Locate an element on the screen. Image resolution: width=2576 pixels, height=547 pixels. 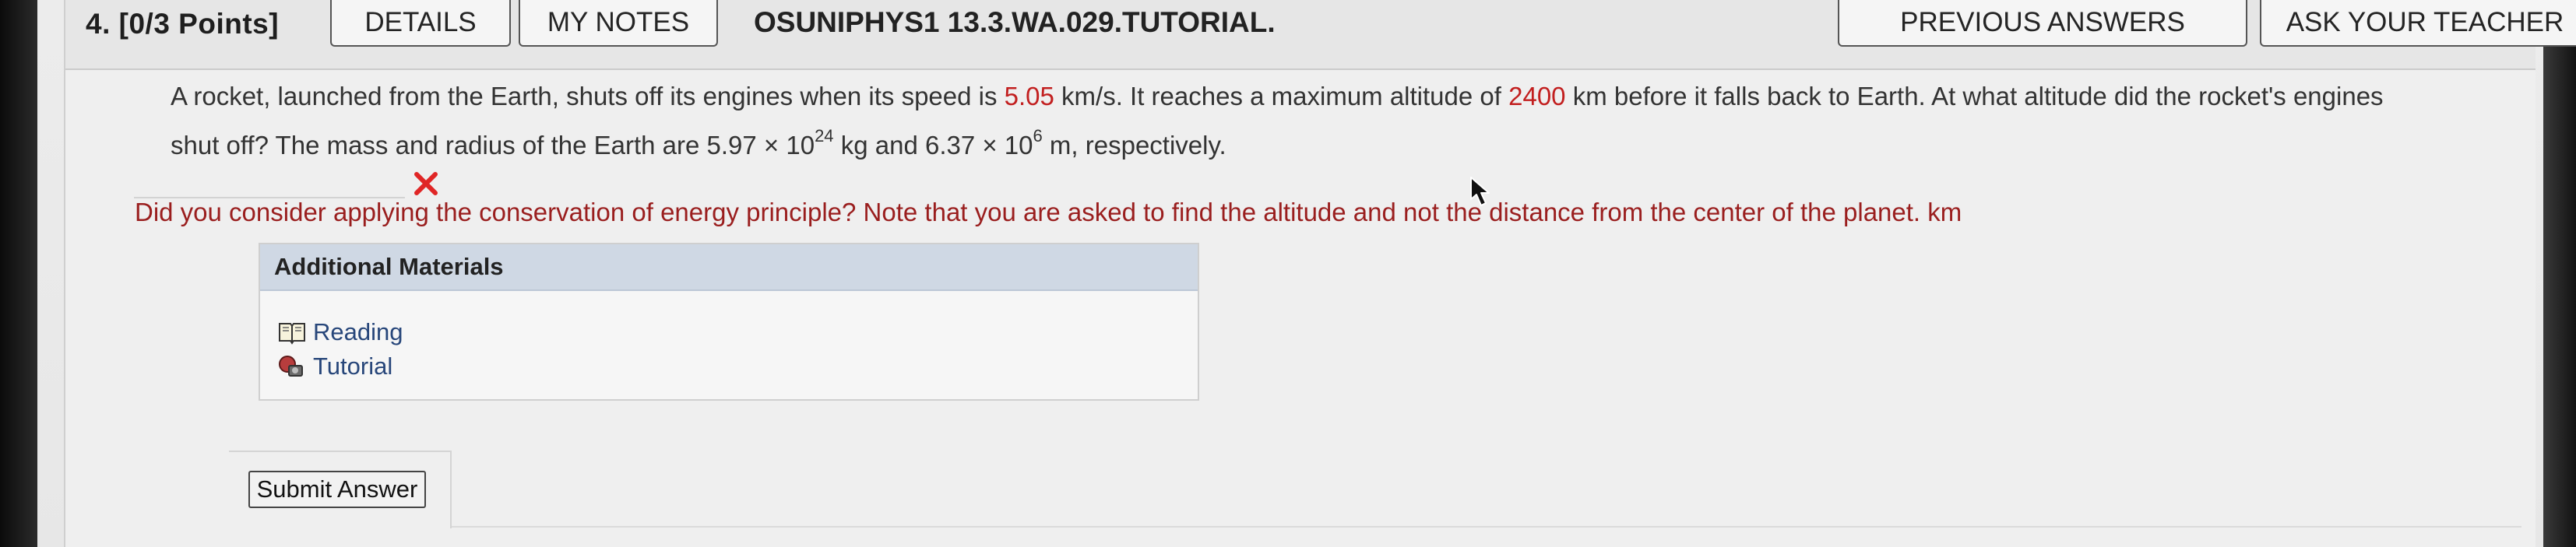
details-button: DETAILS is located at coordinates (420, 23).